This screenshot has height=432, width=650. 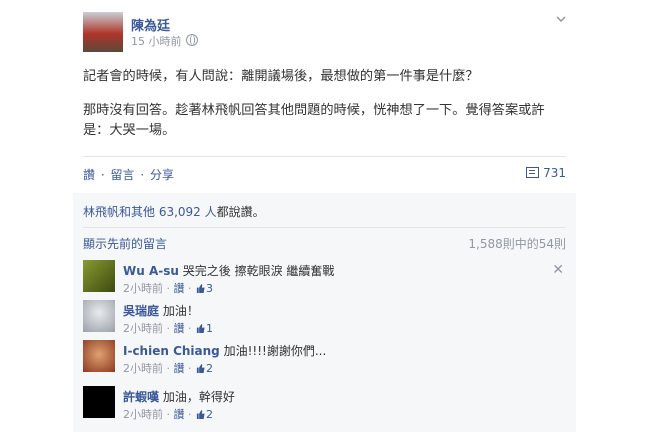 What do you see at coordinates (258, 271) in the screenshot?
I see `comment-text: 哭完之後 擦乾眼淚 繼續奮戰` at bounding box center [258, 271].